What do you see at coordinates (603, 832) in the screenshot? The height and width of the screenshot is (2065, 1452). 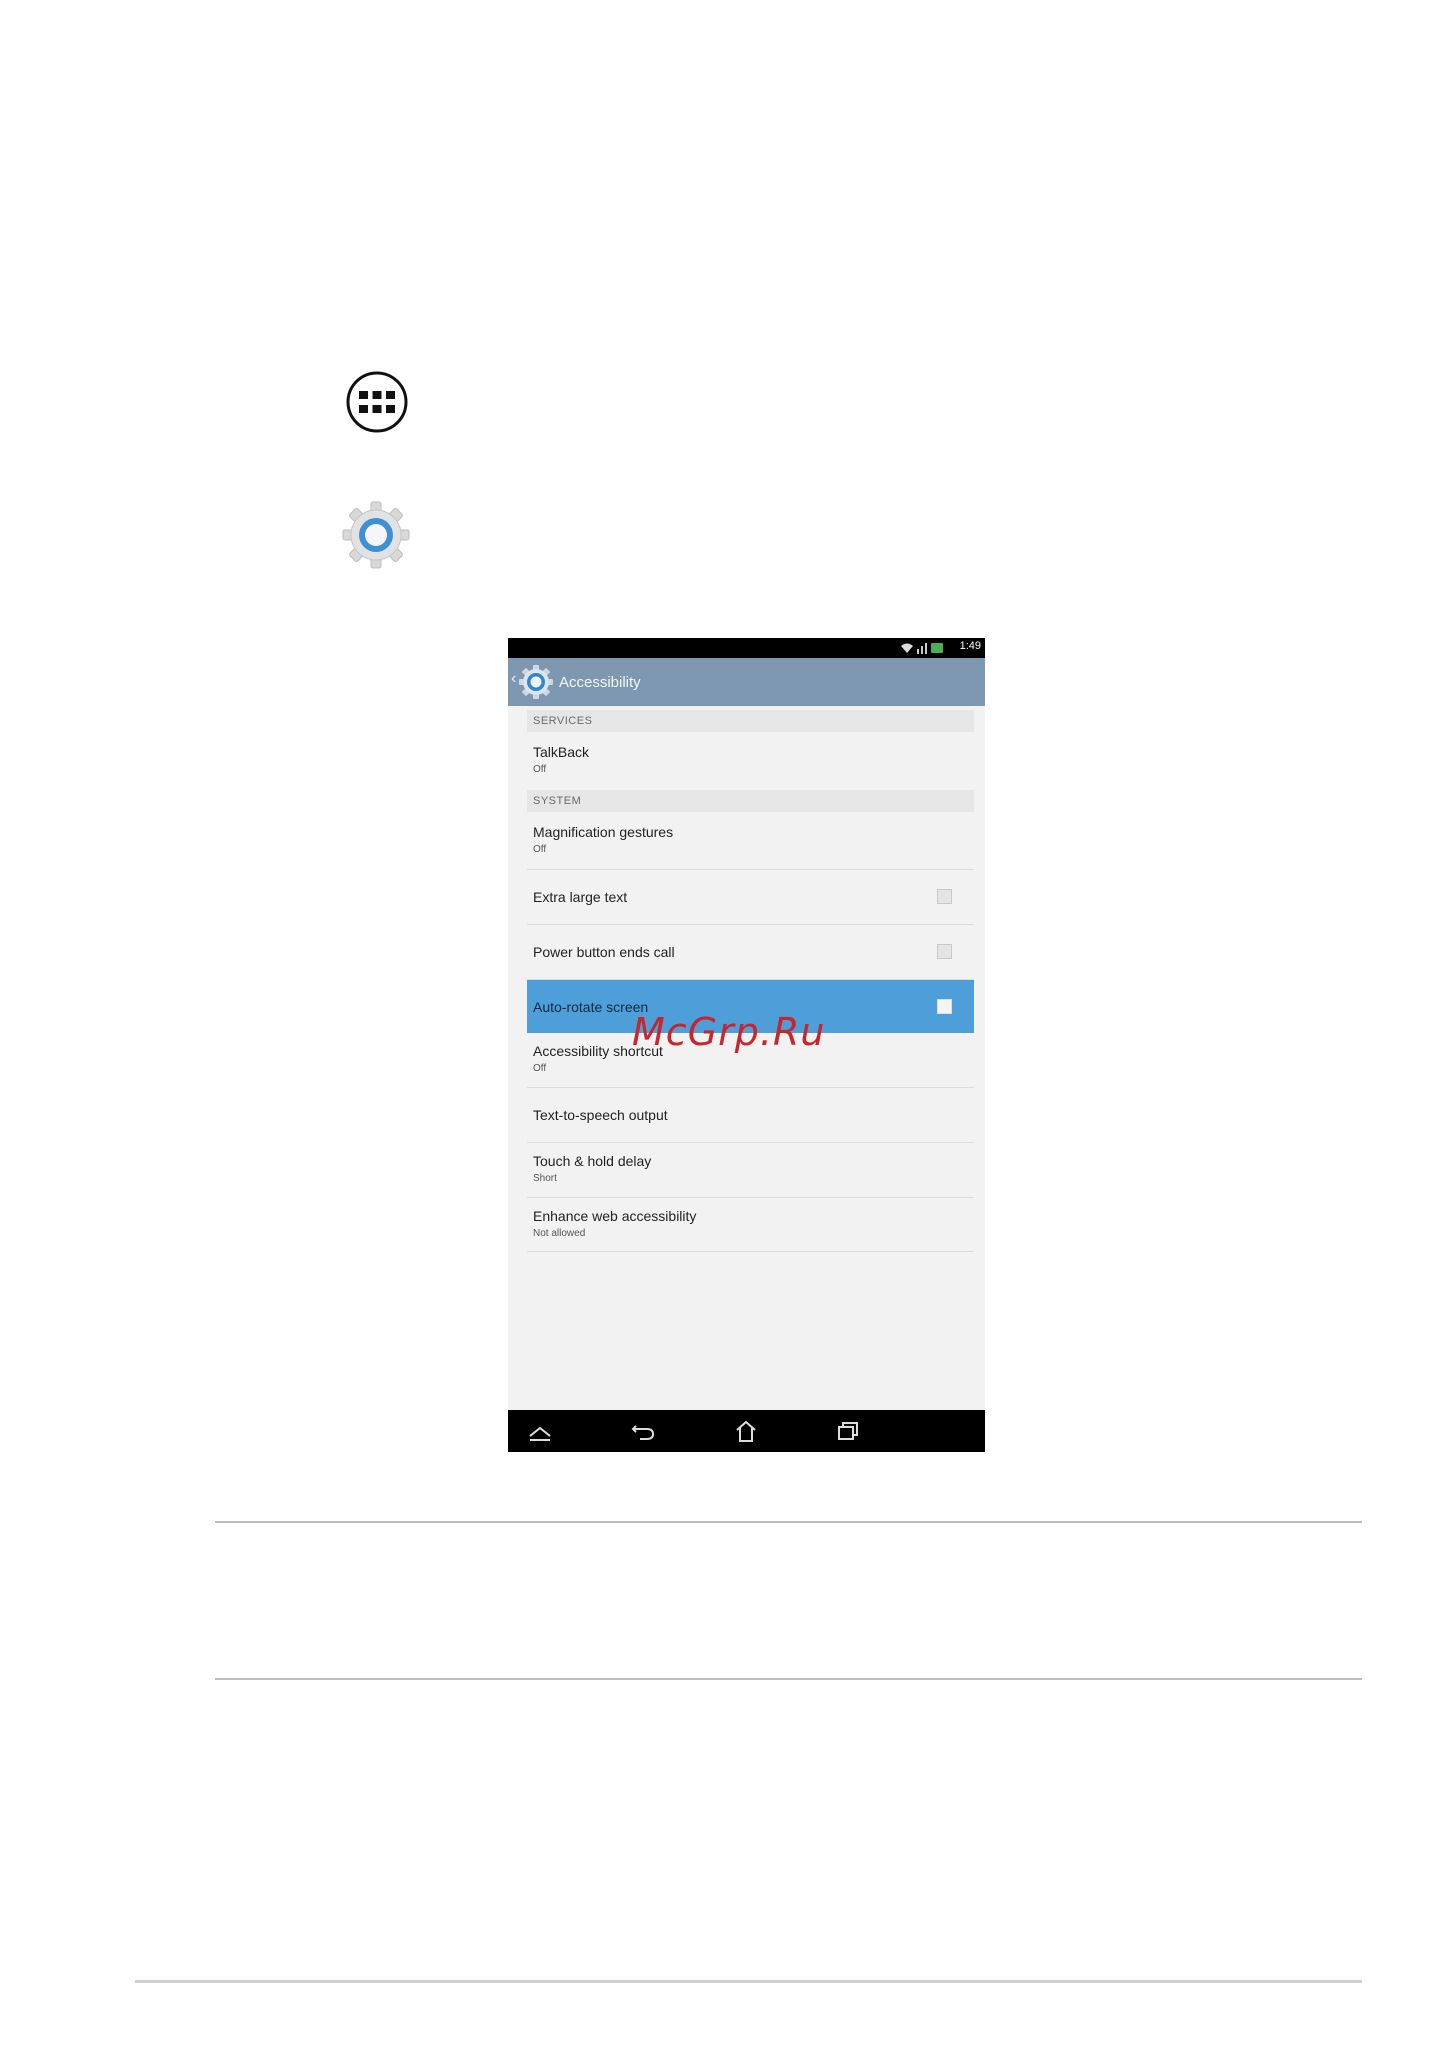 I see `item-title: Magnification gestures` at bounding box center [603, 832].